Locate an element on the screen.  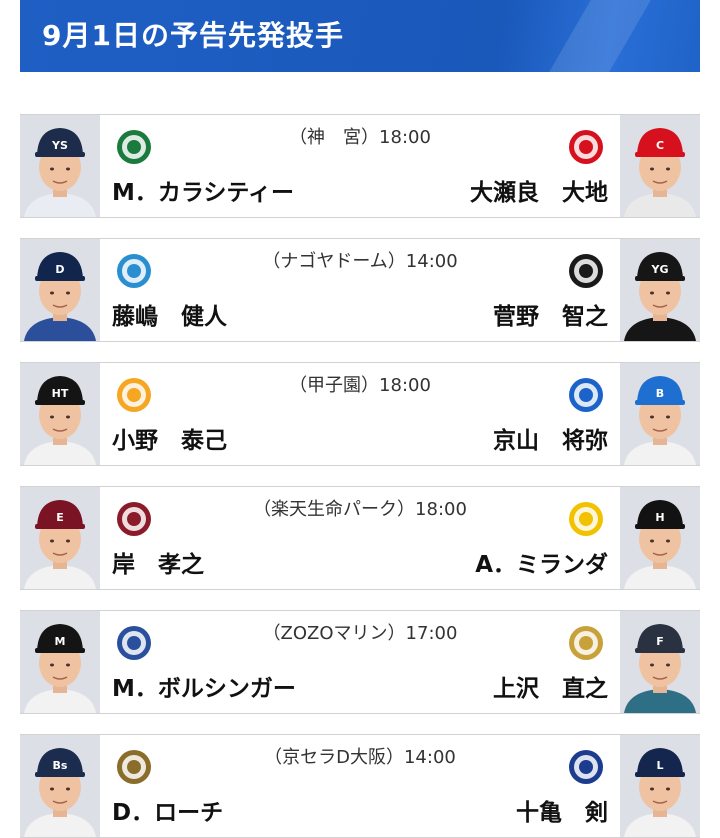
home-pitcher-name: 小野 泰己 is located at coordinates (169, 438).